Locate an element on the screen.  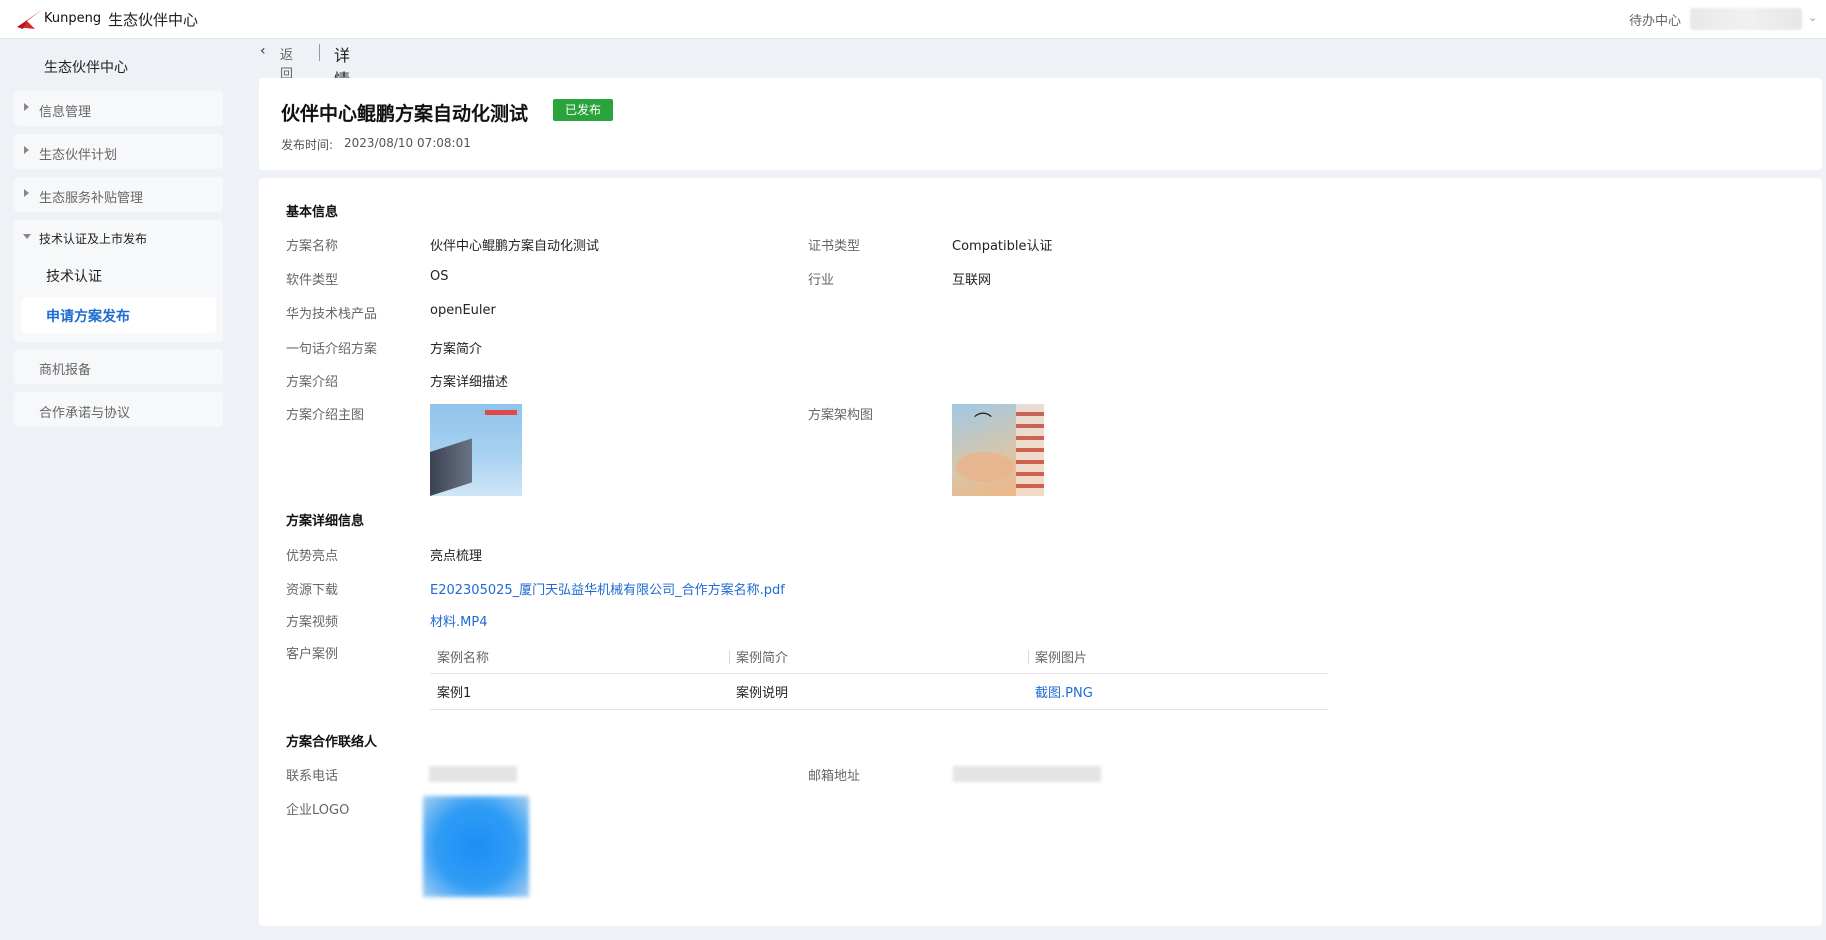
app-title: 生态伙伴中心 is located at coordinates (153, 19).